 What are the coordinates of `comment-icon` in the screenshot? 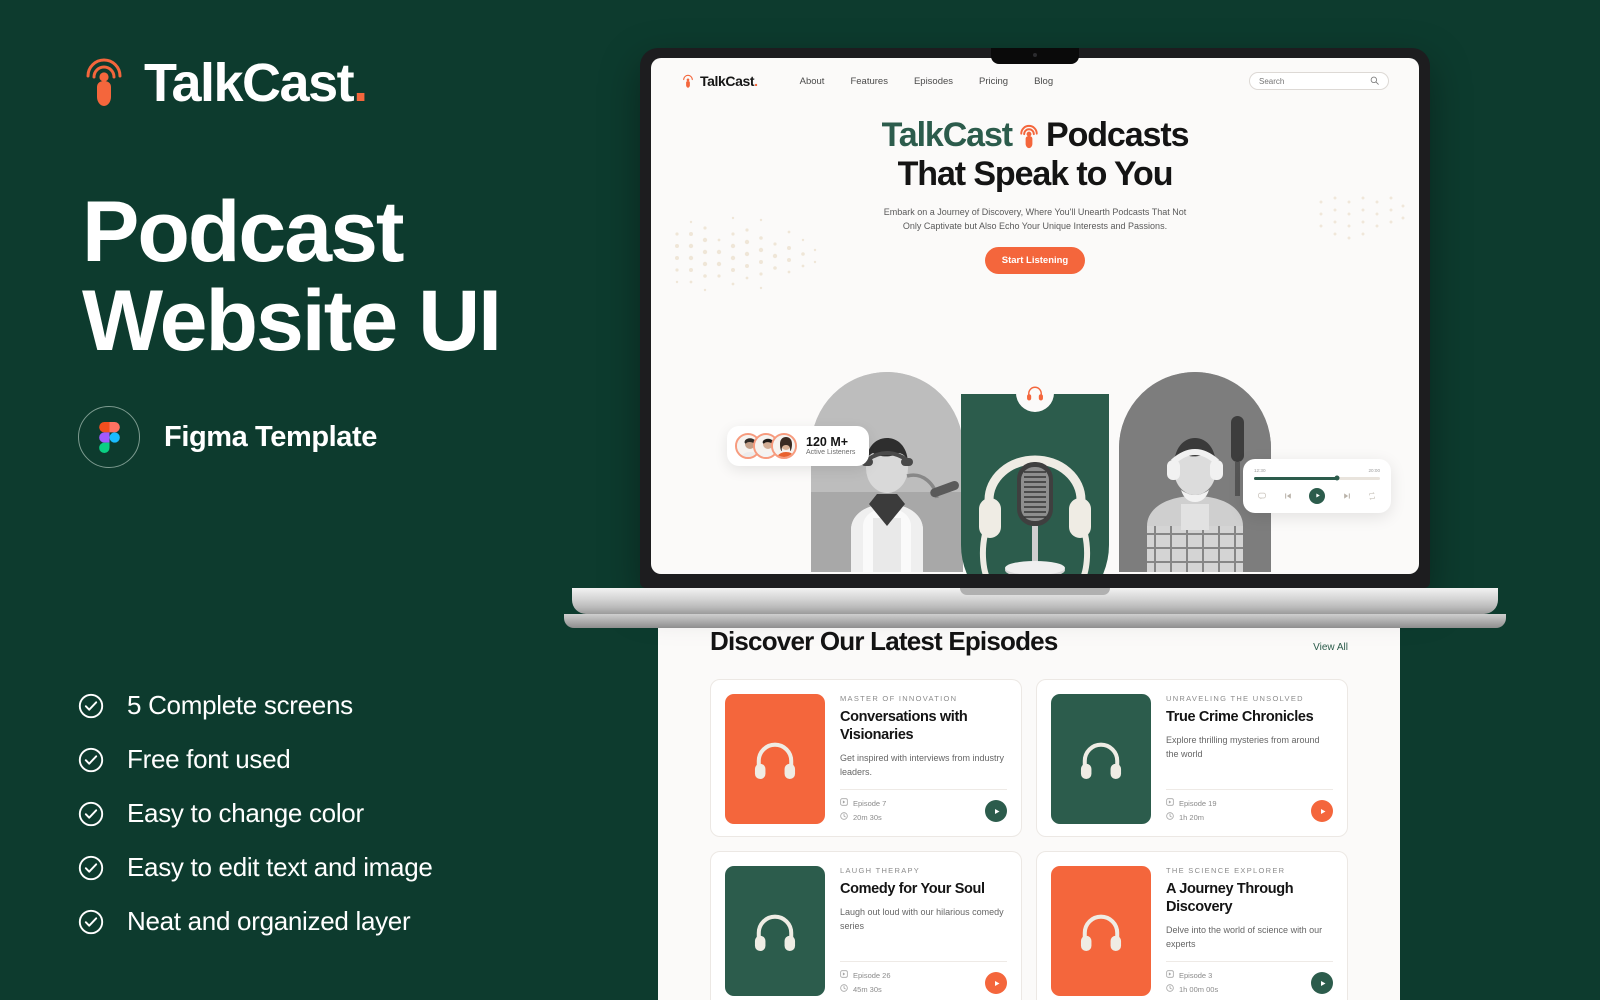 It's located at (1262, 496).